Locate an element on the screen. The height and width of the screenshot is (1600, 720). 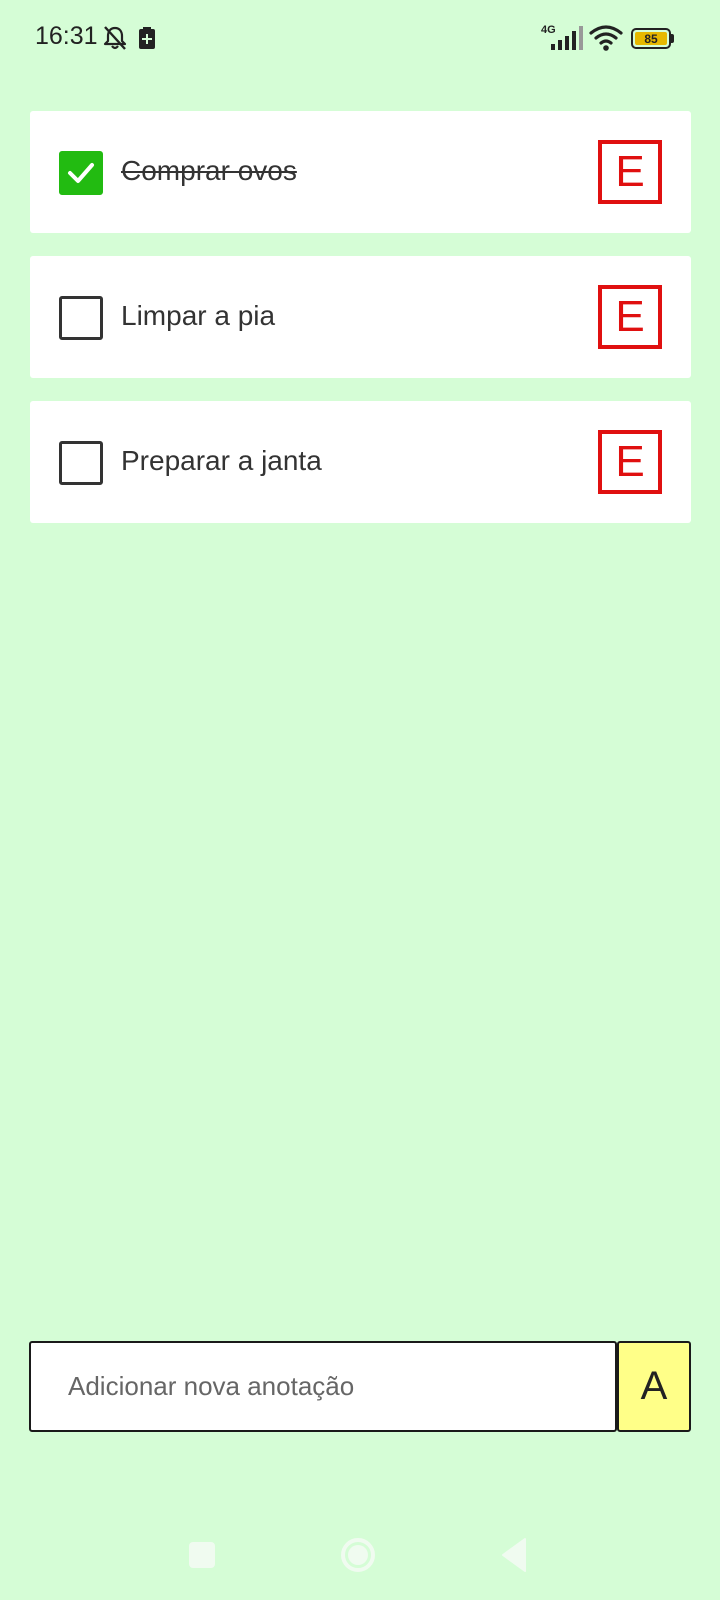
add-note-button: A is located at coordinates (654, 1386).